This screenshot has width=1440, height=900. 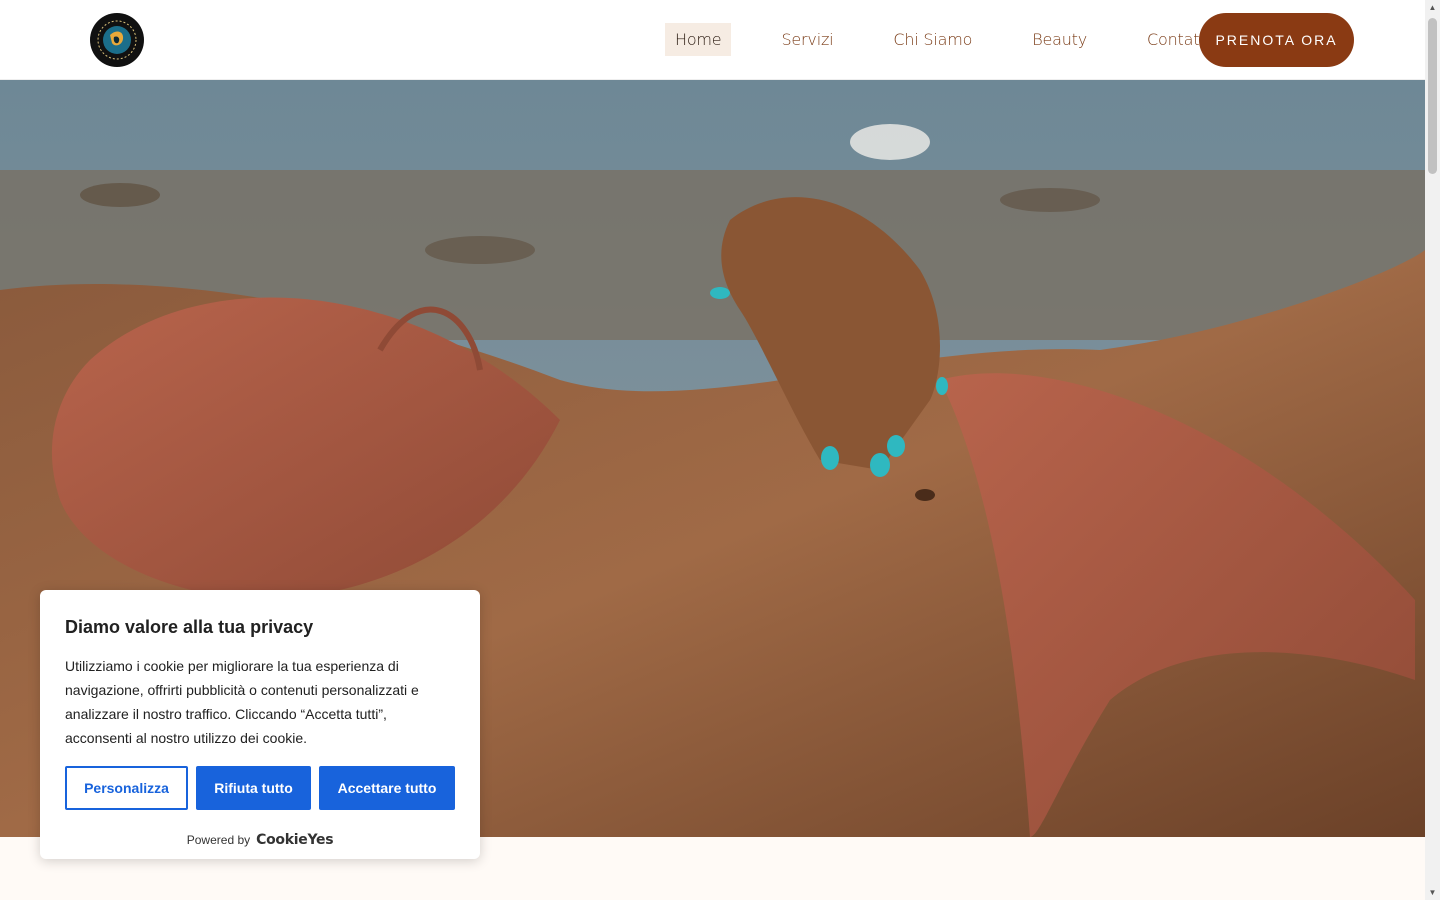 I want to click on powered-by-label: Powered by, so click(x=218, y=840).